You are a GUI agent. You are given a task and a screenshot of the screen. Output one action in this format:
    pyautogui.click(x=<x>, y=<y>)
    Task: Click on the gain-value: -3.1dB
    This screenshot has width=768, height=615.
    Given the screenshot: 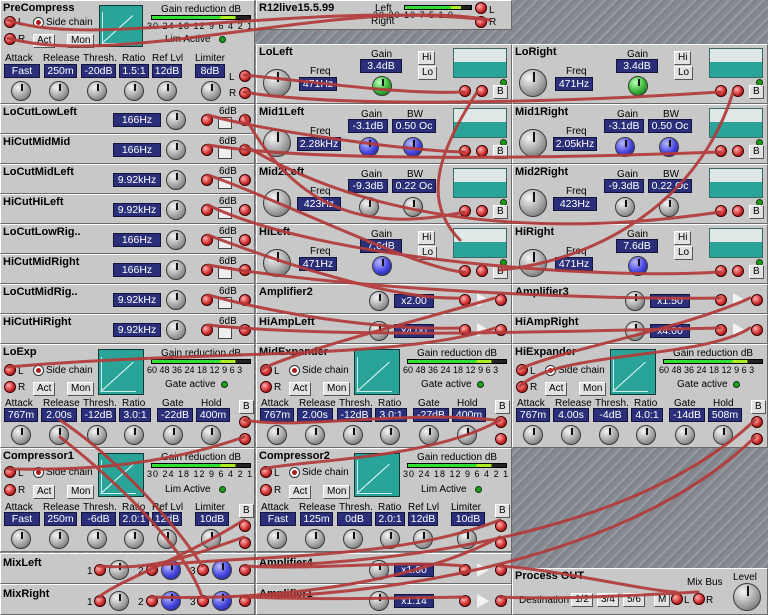 What is the action you would take?
    pyautogui.click(x=368, y=126)
    